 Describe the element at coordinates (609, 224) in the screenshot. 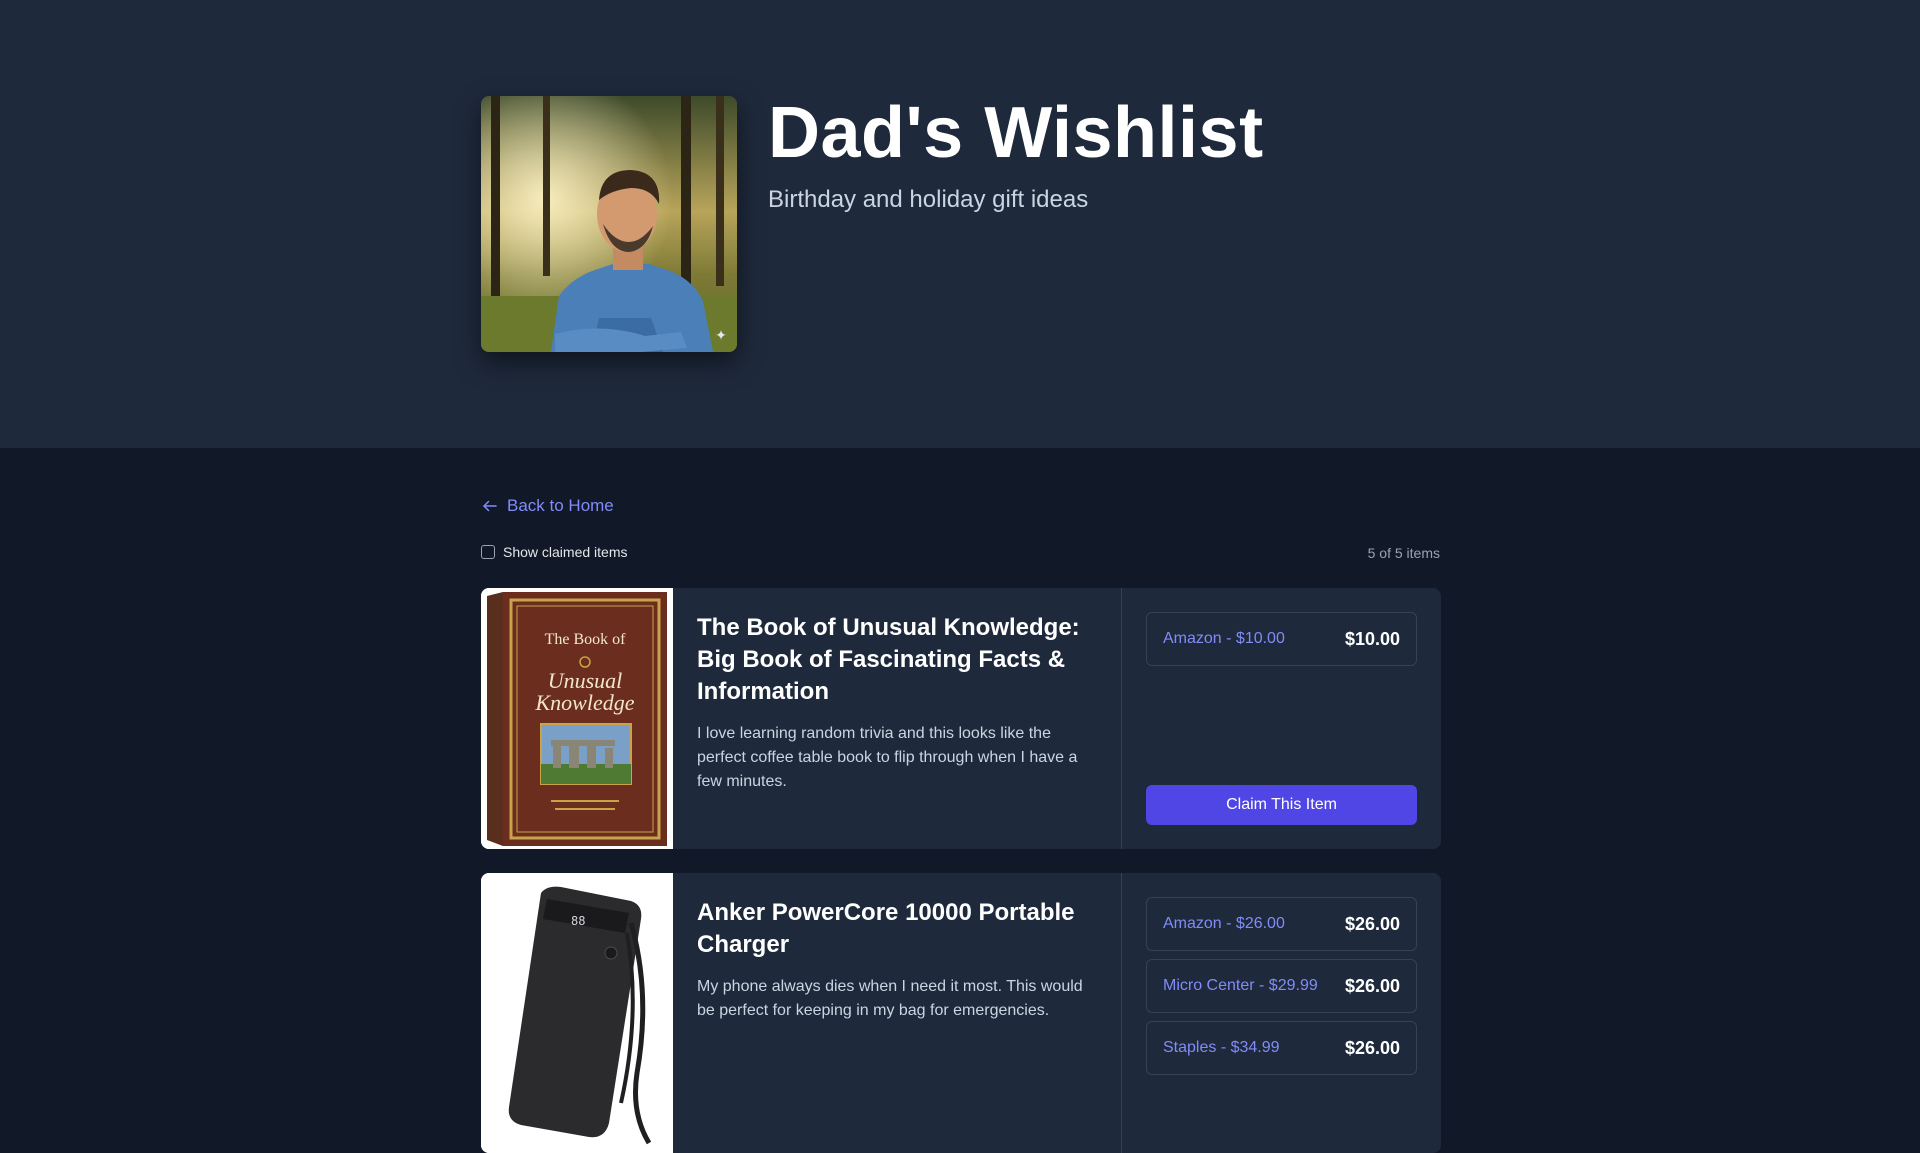

I see `owner-photo: ✦` at that location.